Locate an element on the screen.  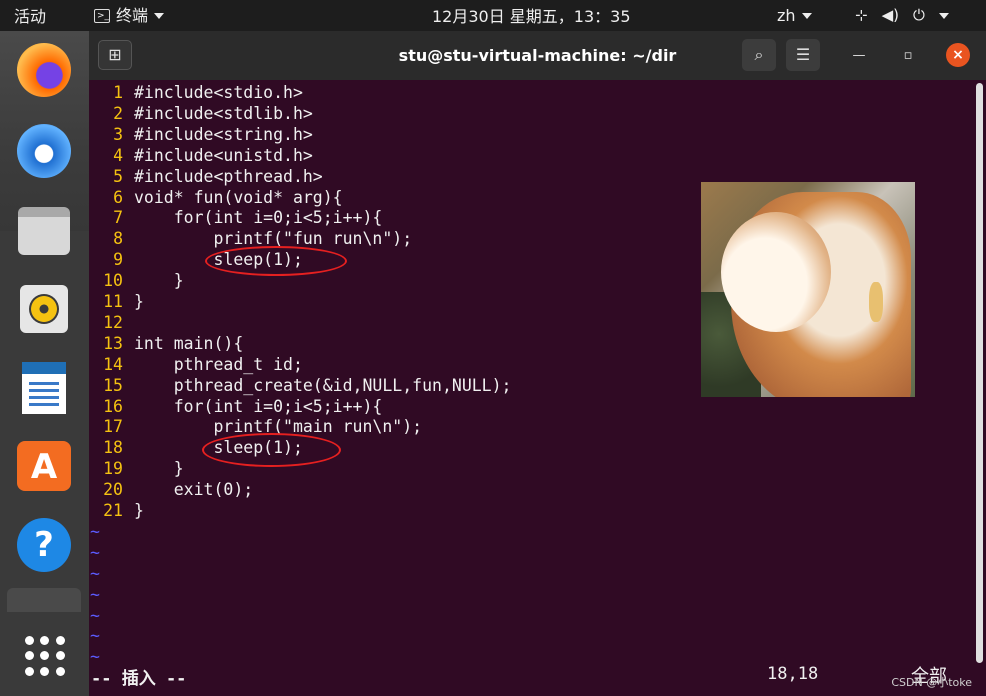
code-line: 10 } is located at coordinates (136, 280).